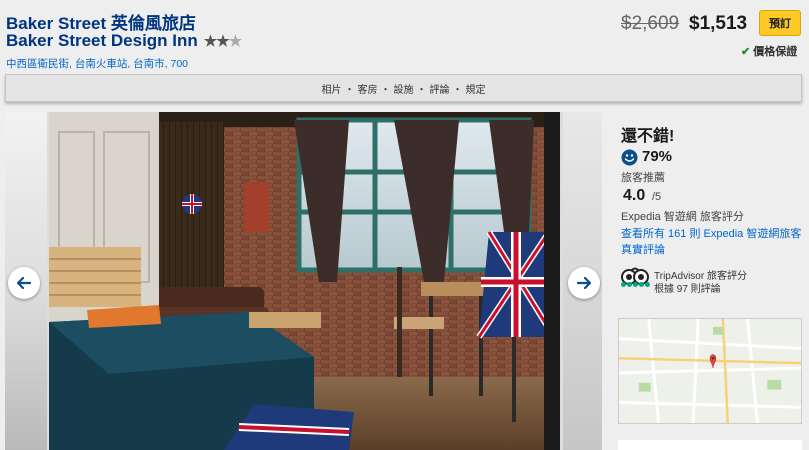 The height and width of the screenshot is (450, 809). What do you see at coordinates (368, 88) in the screenshot?
I see `tab-rooms: 客房` at bounding box center [368, 88].